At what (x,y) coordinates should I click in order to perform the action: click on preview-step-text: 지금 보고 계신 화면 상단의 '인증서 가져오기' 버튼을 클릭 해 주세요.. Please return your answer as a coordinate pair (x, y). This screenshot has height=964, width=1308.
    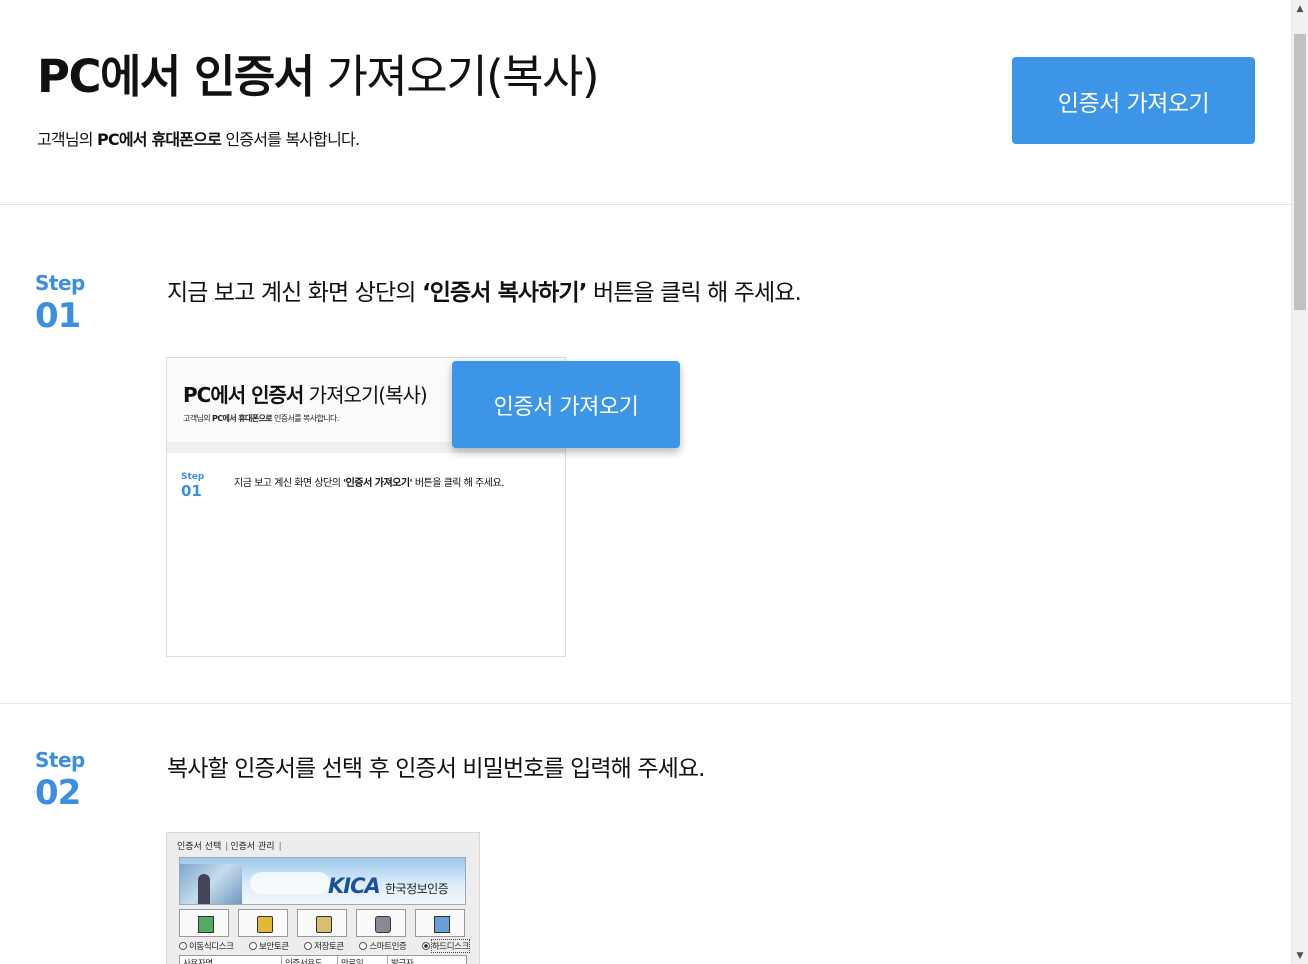
    Looking at the image, I should click on (369, 481).